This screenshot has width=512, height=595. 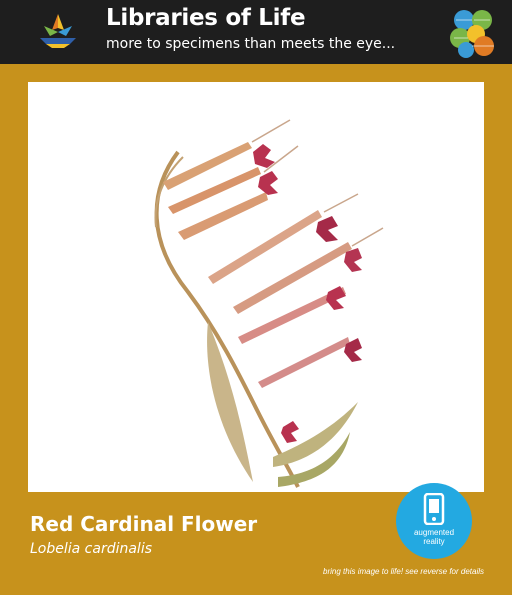 I want to click on common-name: Red Cardinal Flower, so click(x=144, y=524).